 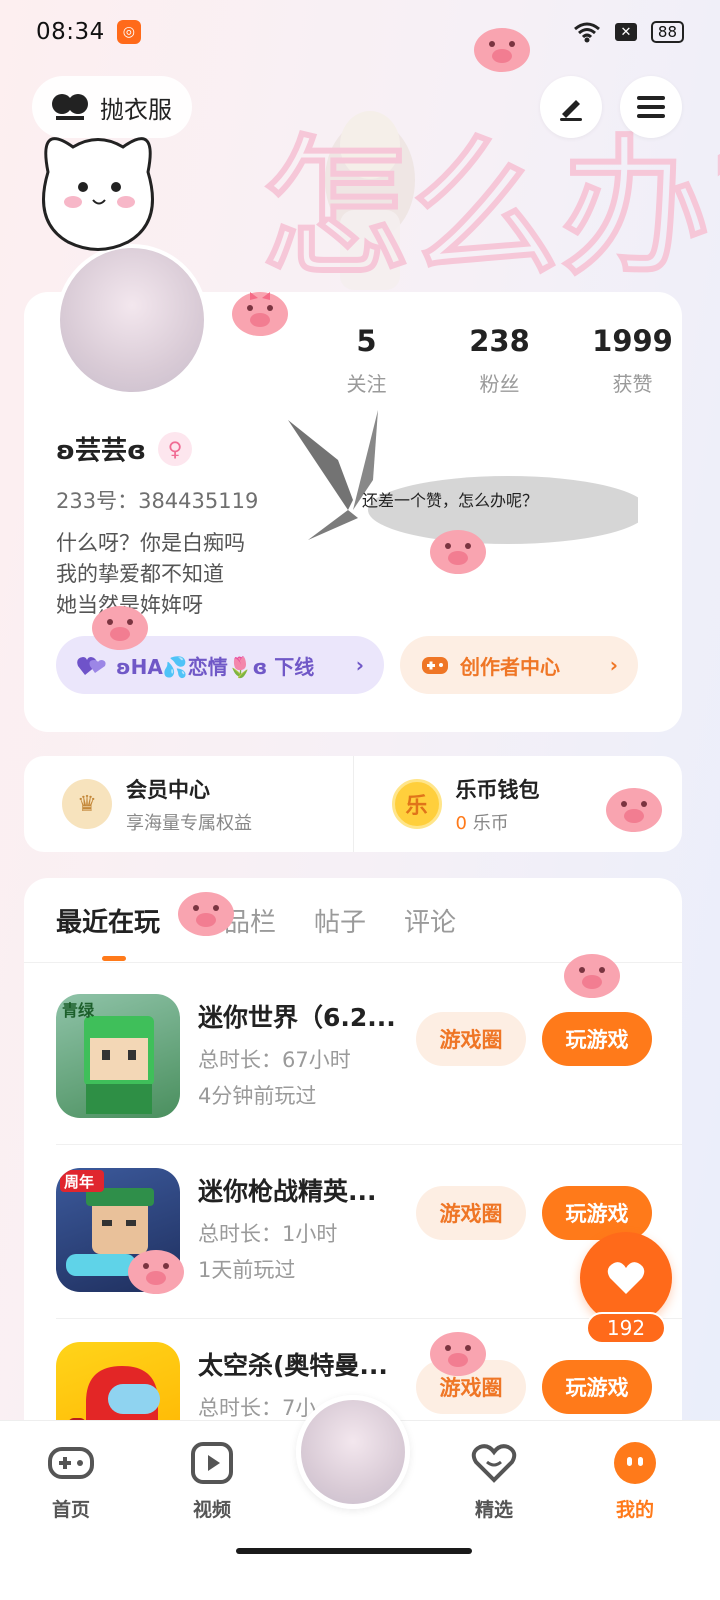 What do you see at coordinates (71, 1463) in the screenshot?
I see `gamepad-icon` at bounding box center [71, 1463].